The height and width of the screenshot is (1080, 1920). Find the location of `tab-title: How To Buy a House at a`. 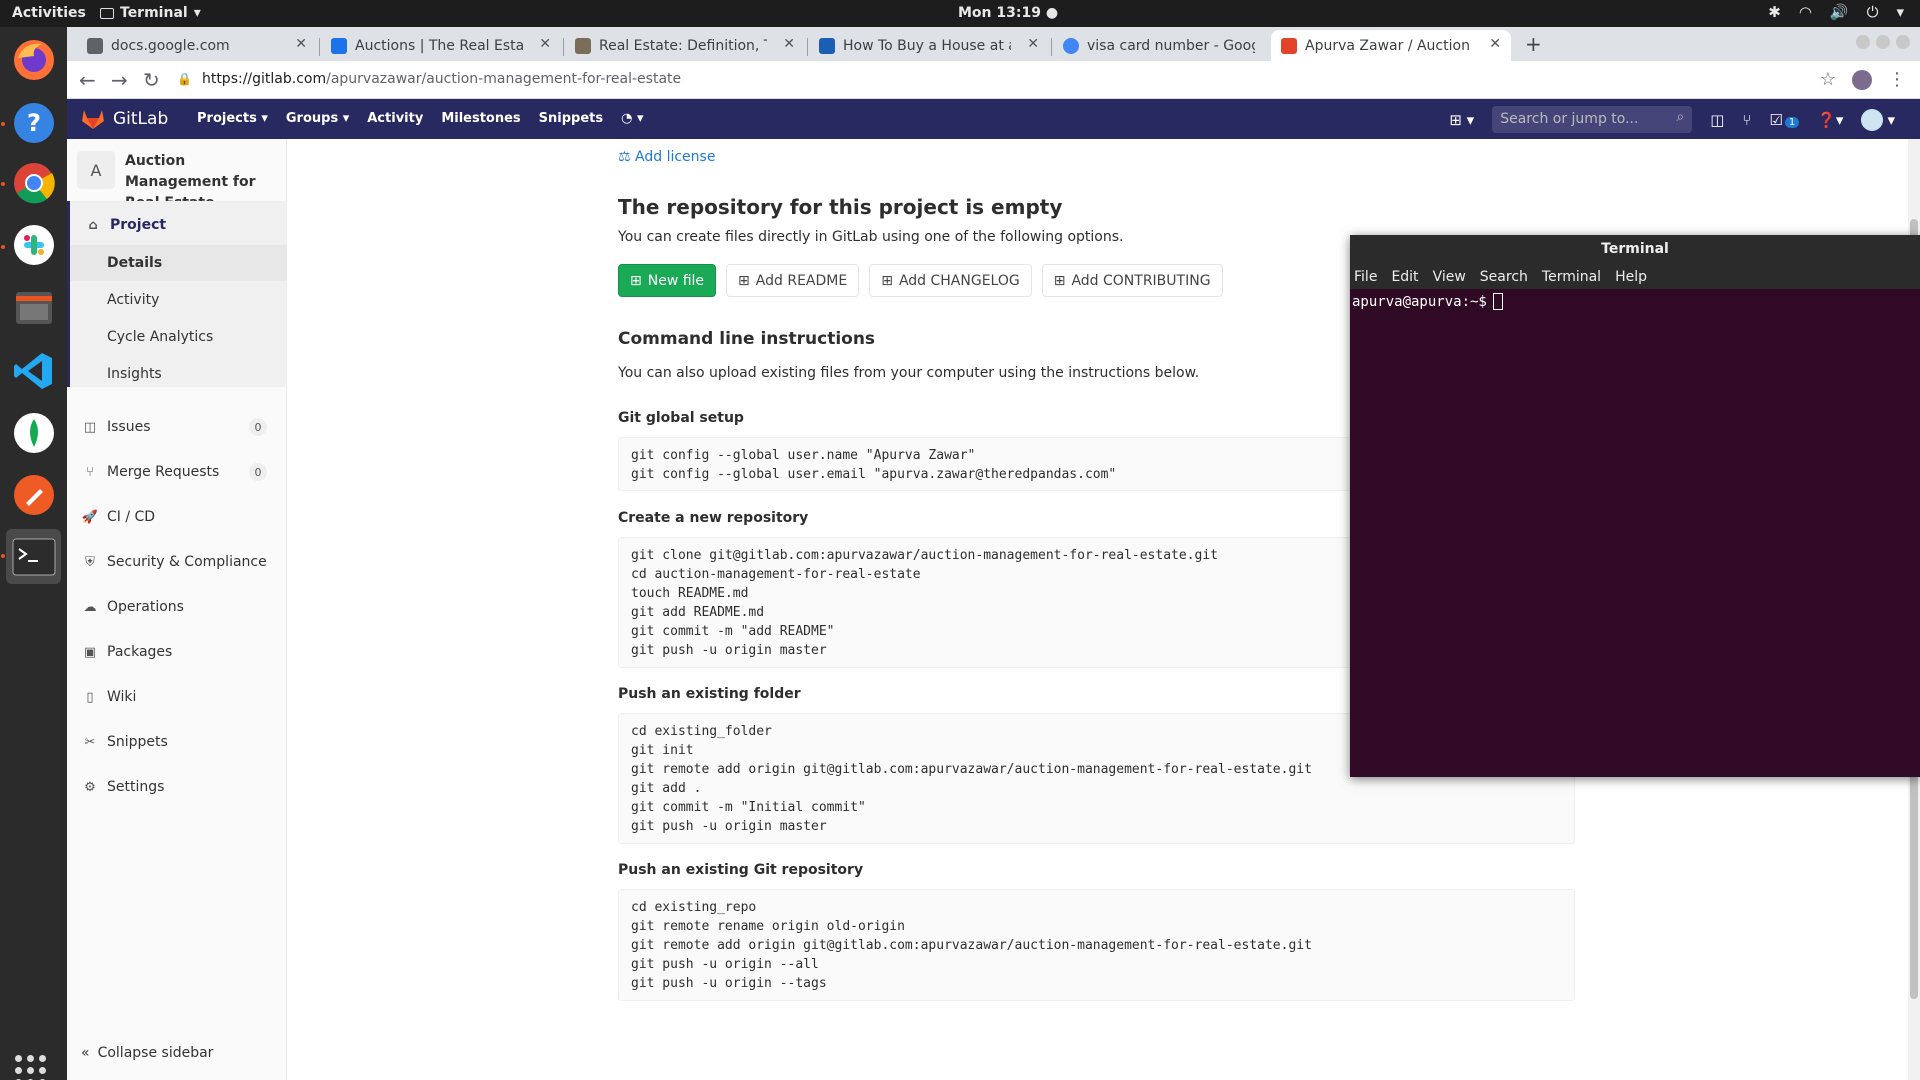

tab-title: How To Buy a House at a is located at coordinates (927, 45).